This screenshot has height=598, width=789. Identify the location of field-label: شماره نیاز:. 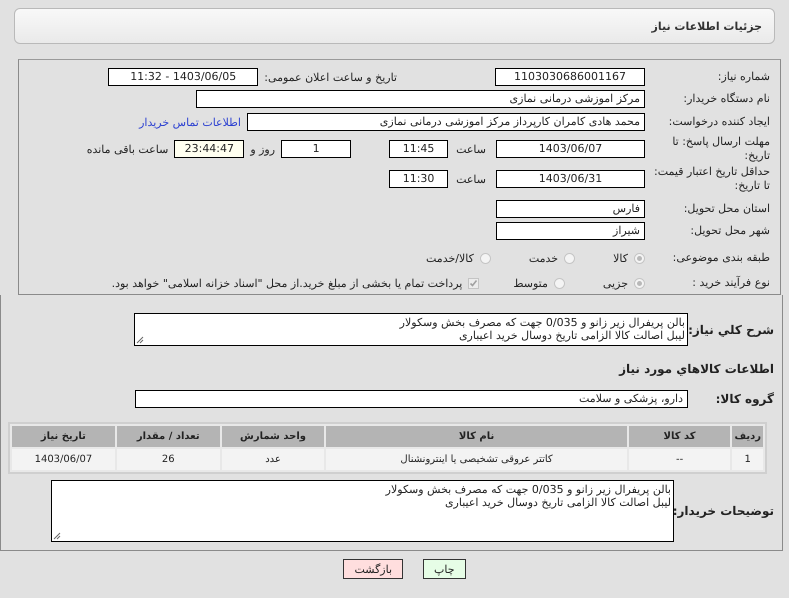
(743, 77).